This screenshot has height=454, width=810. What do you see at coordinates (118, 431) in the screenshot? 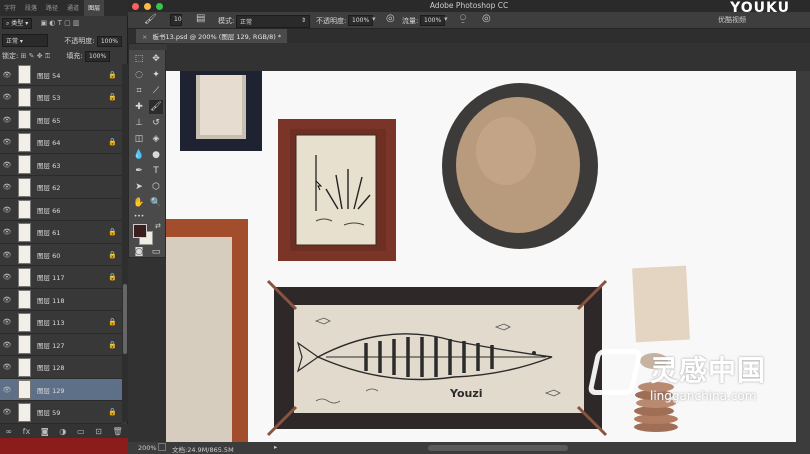
I see `trash-icon: 🗑` at bounding box center [118, 431].